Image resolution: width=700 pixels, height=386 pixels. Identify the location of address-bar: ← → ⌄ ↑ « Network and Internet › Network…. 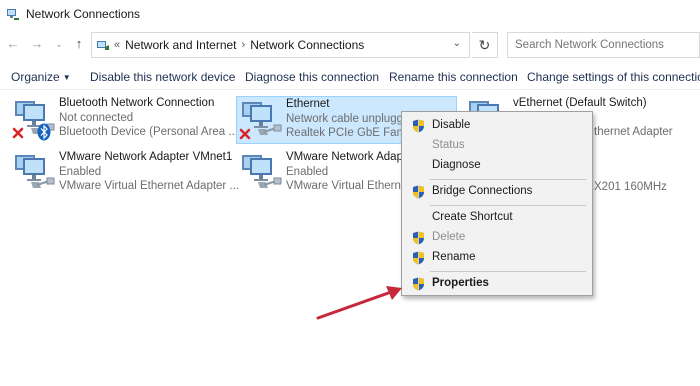
(350, 45).